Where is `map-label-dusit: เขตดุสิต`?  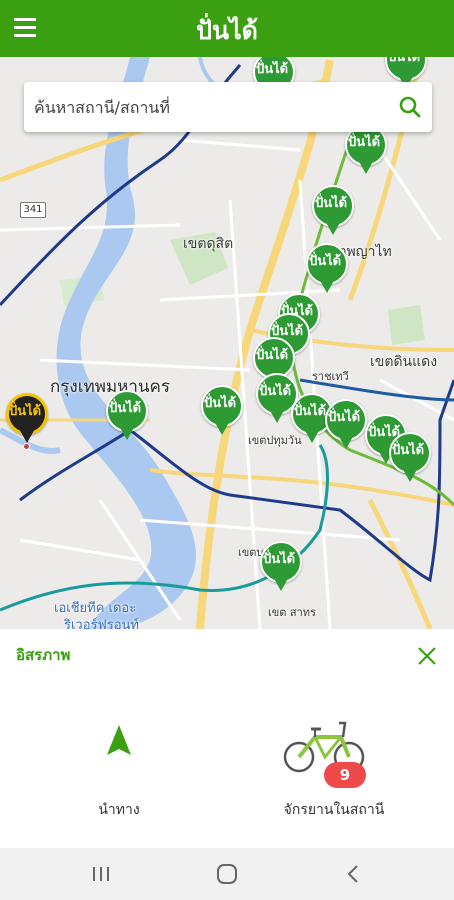
map-label-dusit: เขตดุสิต is located at coordinates (208, 244).